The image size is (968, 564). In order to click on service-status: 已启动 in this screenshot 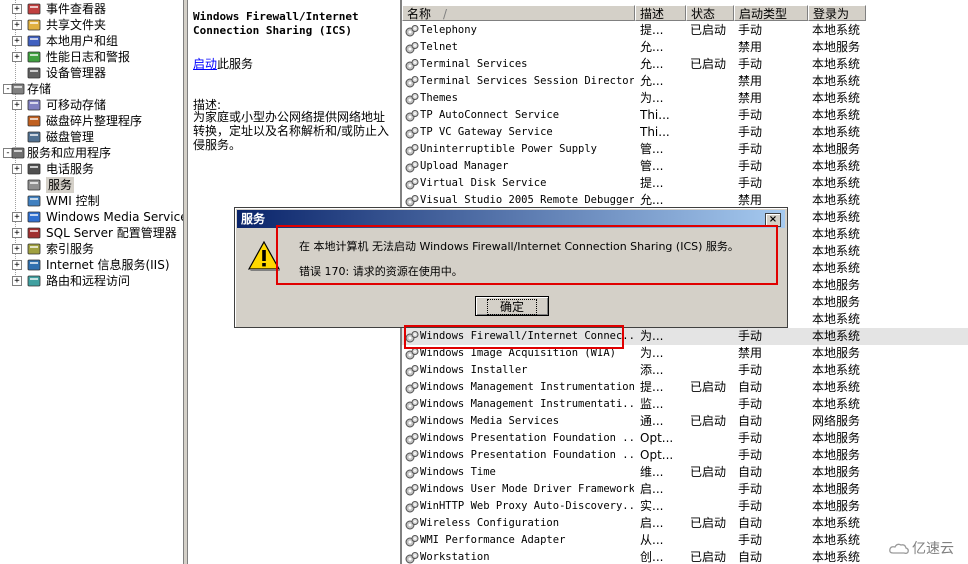, I will do `click(708, 557)`.